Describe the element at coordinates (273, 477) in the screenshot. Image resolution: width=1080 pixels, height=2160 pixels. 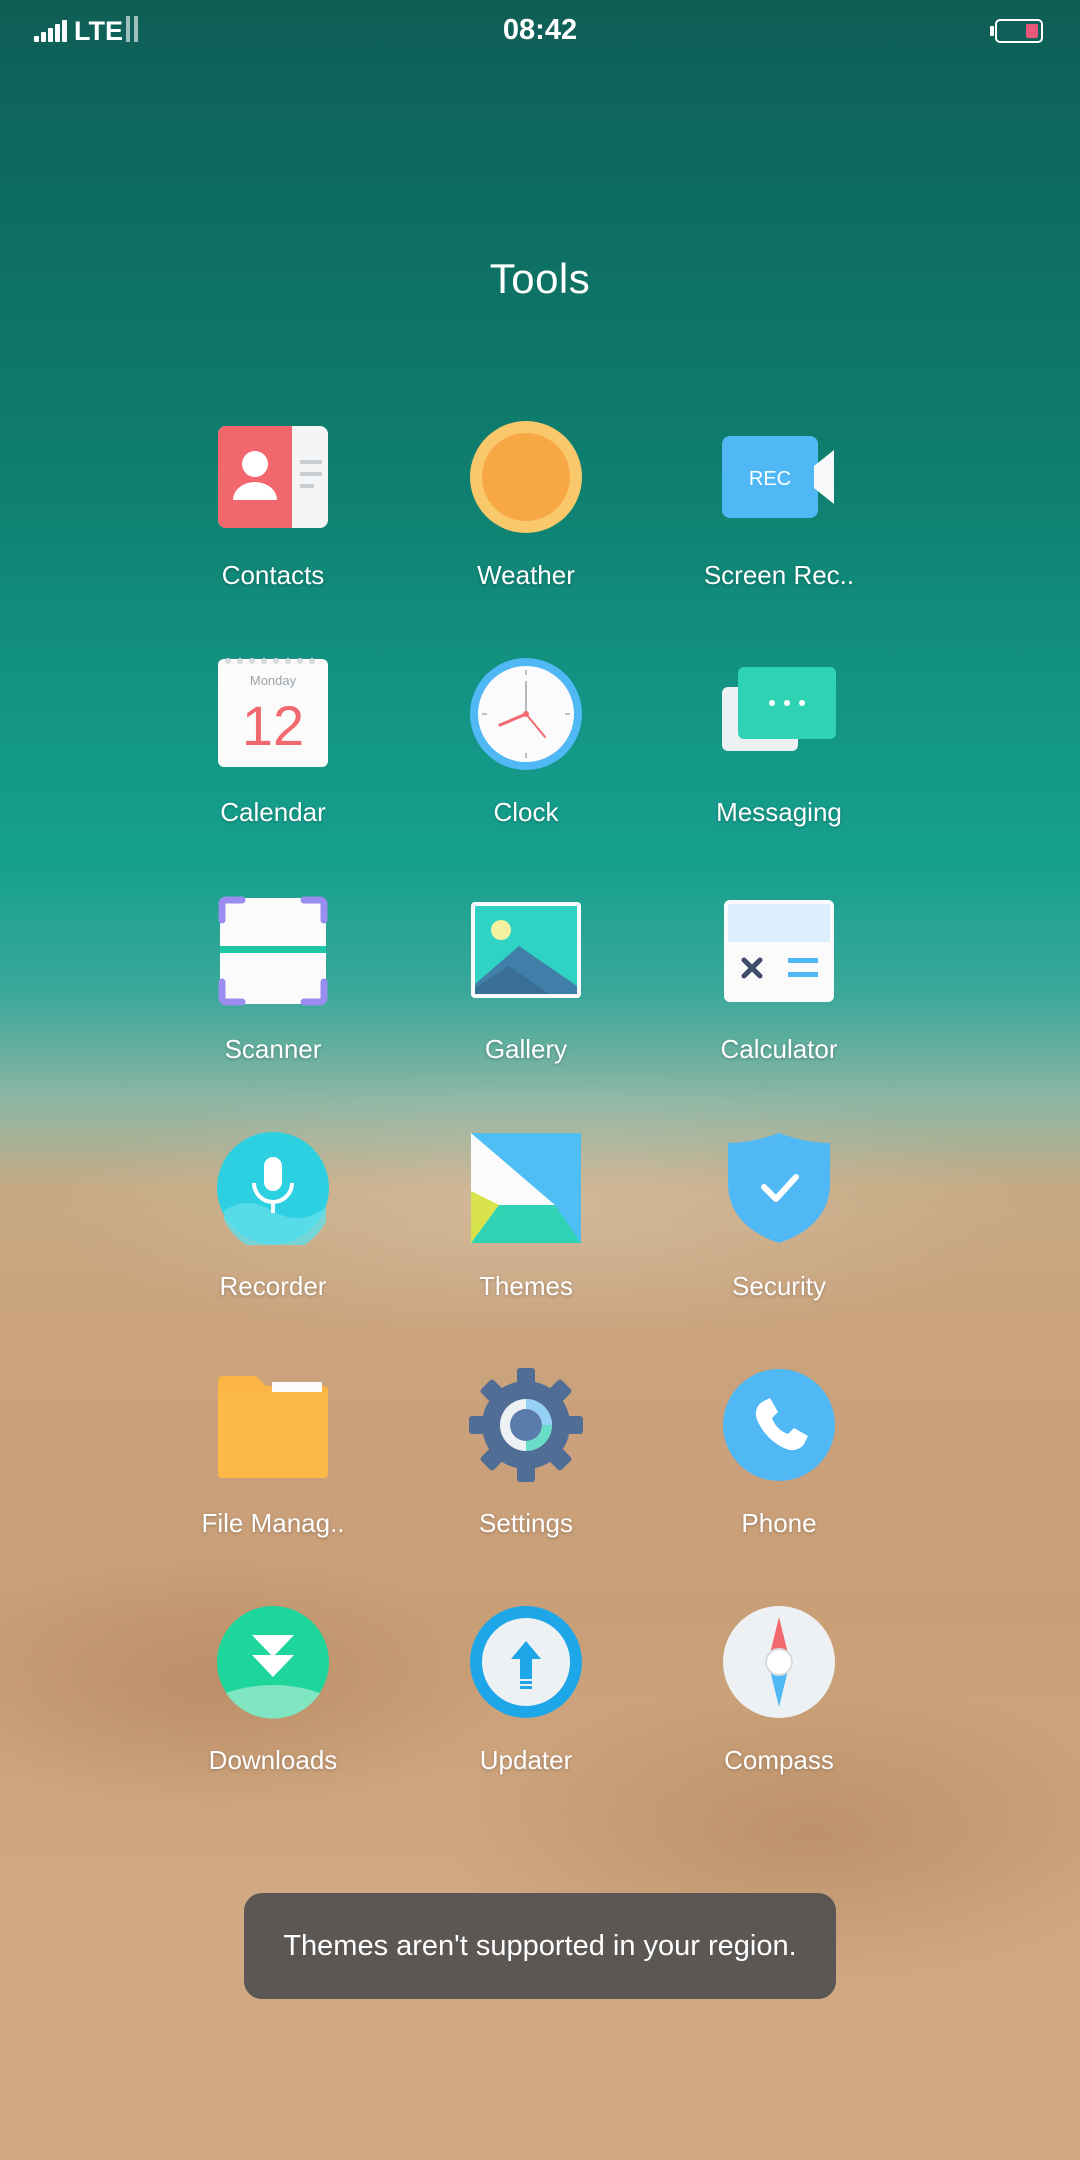
I see `contacts-icon` at that location.